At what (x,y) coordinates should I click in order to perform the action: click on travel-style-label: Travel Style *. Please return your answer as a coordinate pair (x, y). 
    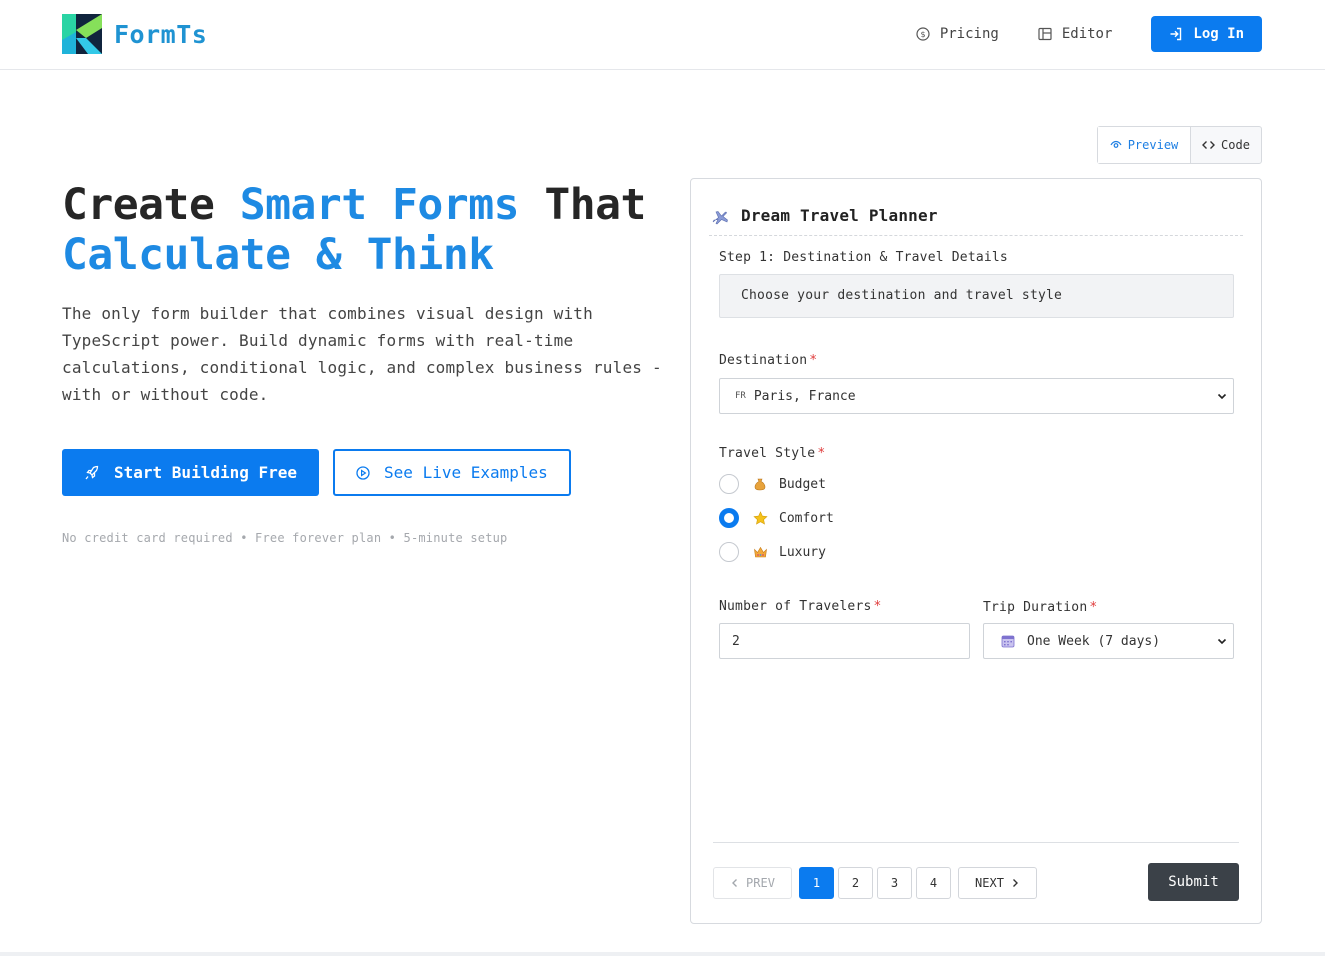
    Looking at the image, I should click on (772, 453).